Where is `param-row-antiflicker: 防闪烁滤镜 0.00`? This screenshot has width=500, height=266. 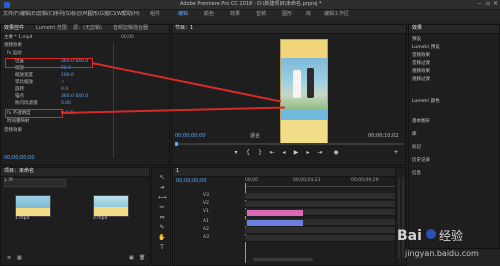 param-row-antiflicker: 防闪烁滤镜 0.00 is located at coordinates (67, 104).